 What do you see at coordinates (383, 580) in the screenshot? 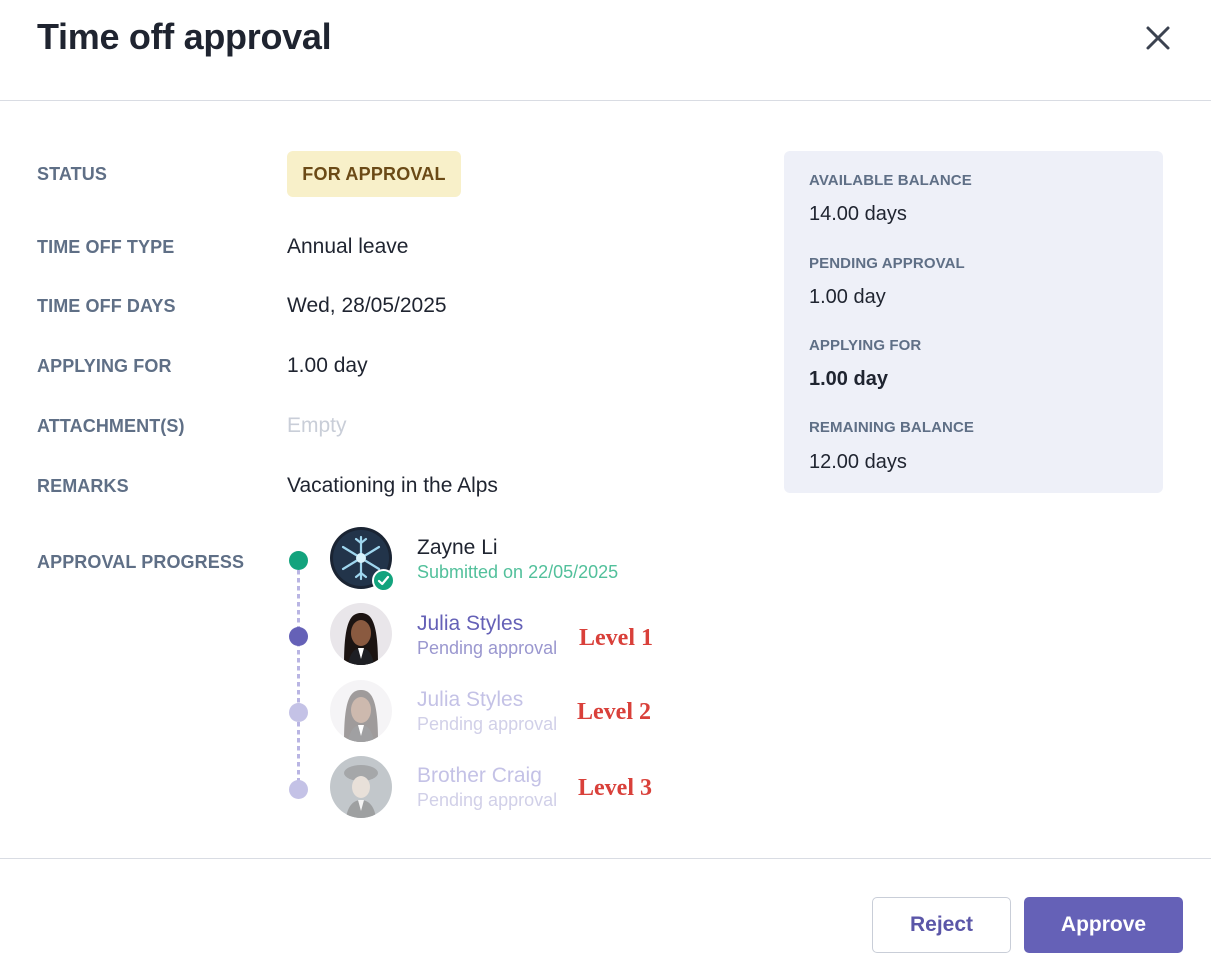
I see `submitted-check-icon` at bounding box center [383, 580].